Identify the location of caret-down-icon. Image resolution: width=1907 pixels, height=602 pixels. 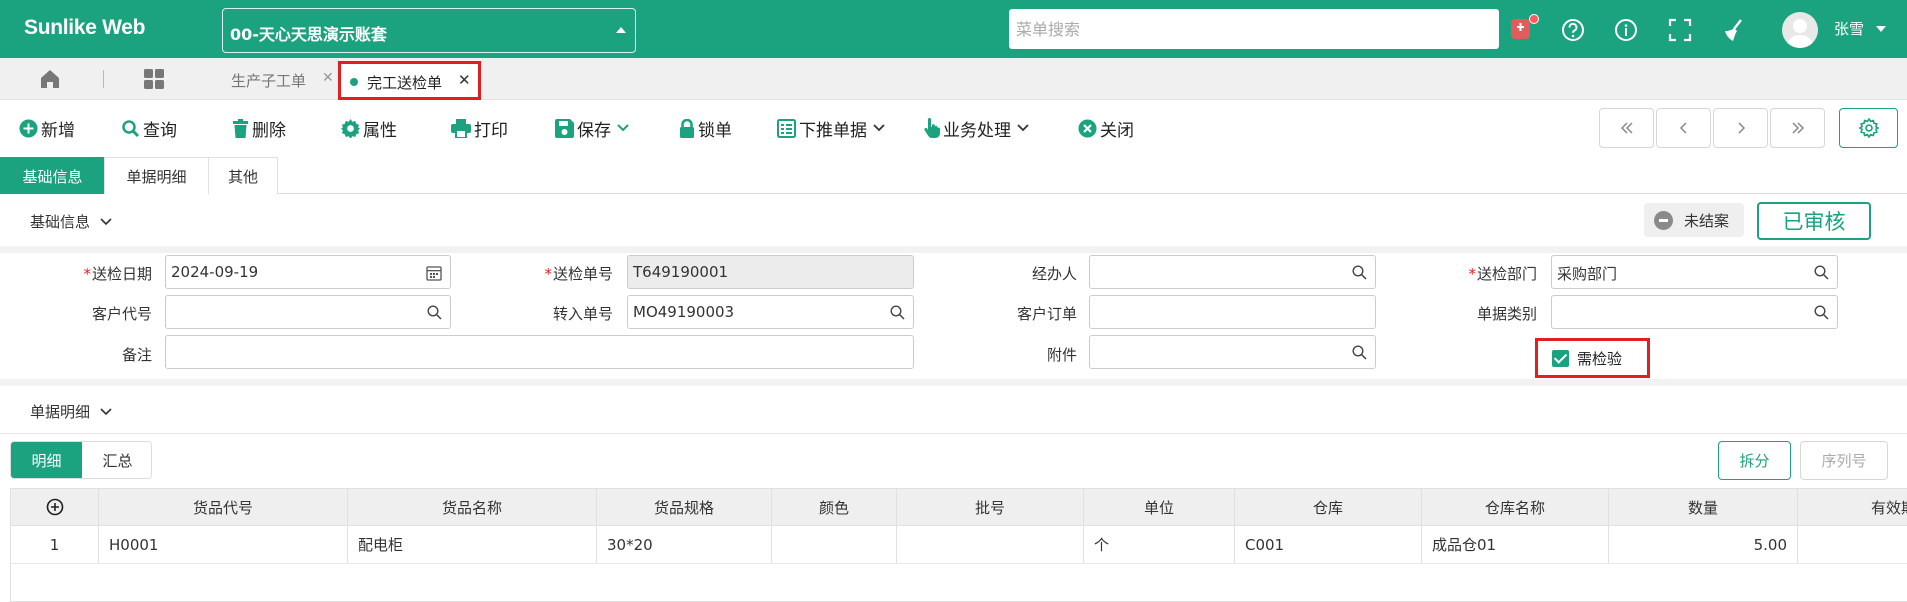
(1881, 29).